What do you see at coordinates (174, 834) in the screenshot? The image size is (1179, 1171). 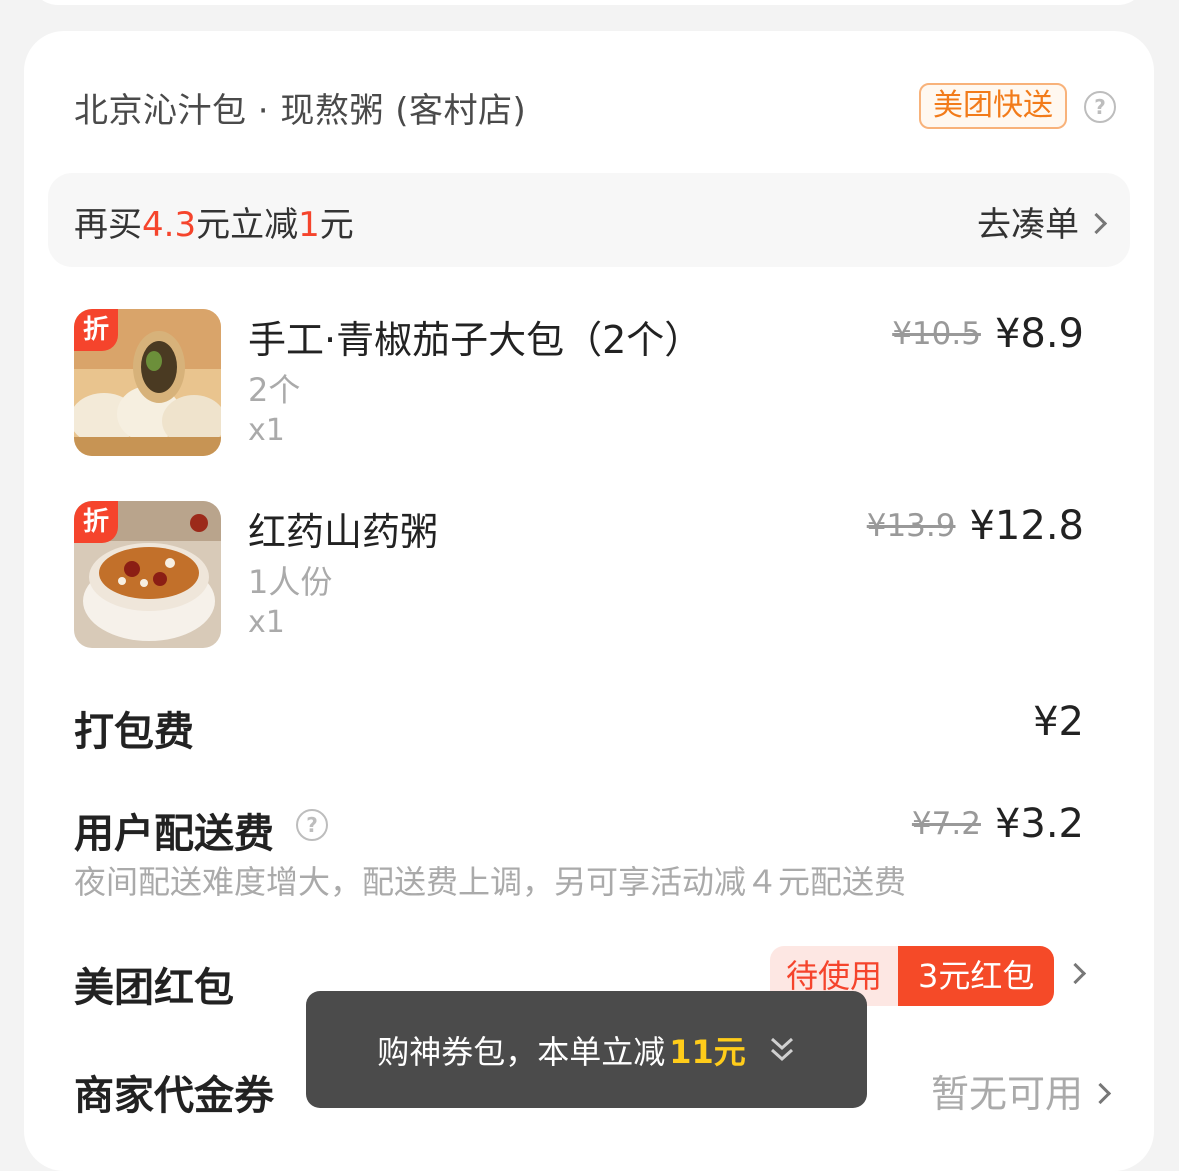 I see `delivery-fee-label: 用户配送费` at bounding box center [174, 834].